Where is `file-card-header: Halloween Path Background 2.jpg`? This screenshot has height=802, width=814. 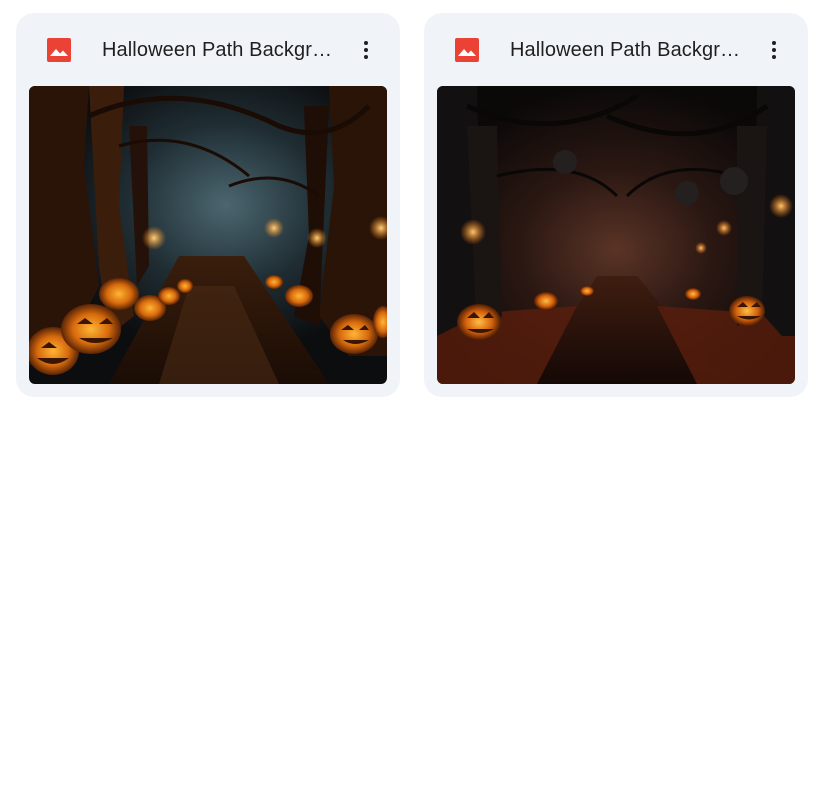 file-card-header: Halloween Path Background 2.jpg is located at coordinates (616, 49).